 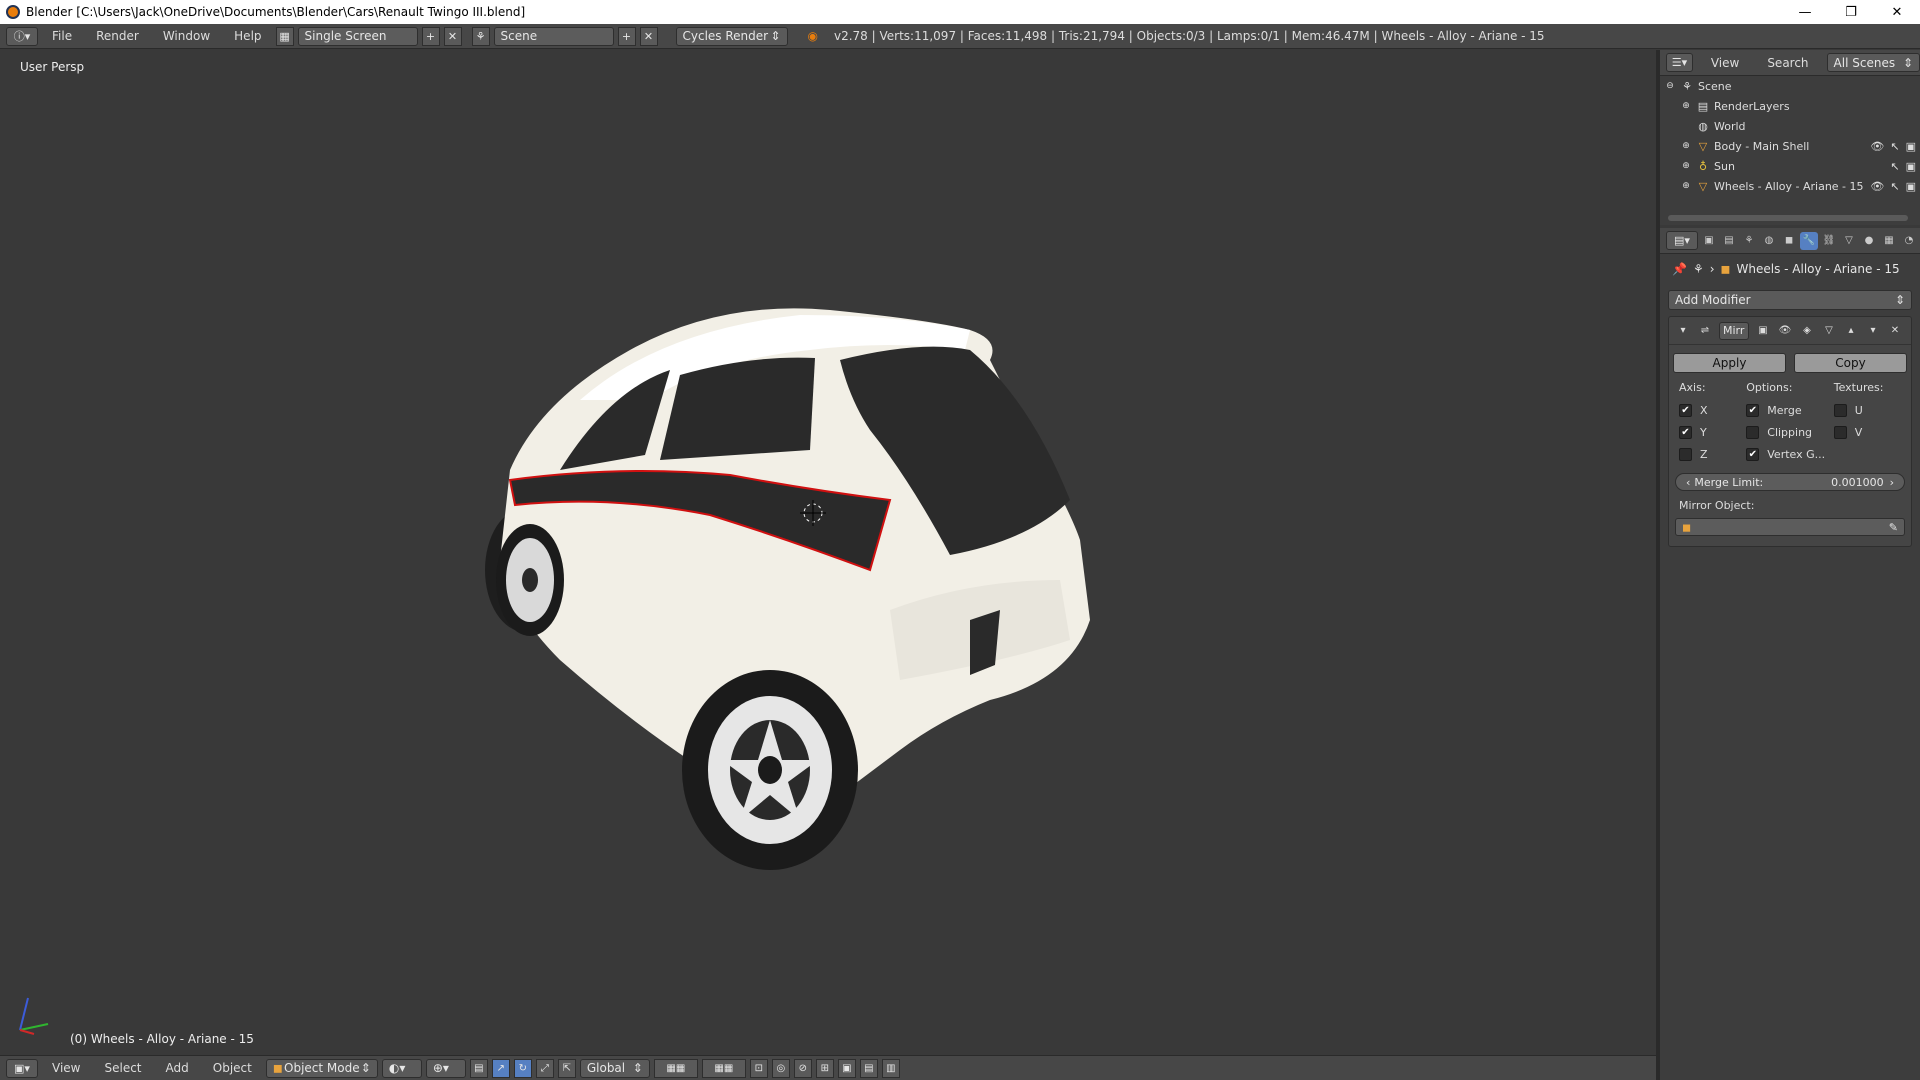 What do you see at coordinates (522, 1068) in the screenshot?
I see `rotate-manipulator-icon: ↻` at bounding box center [522, 1068].